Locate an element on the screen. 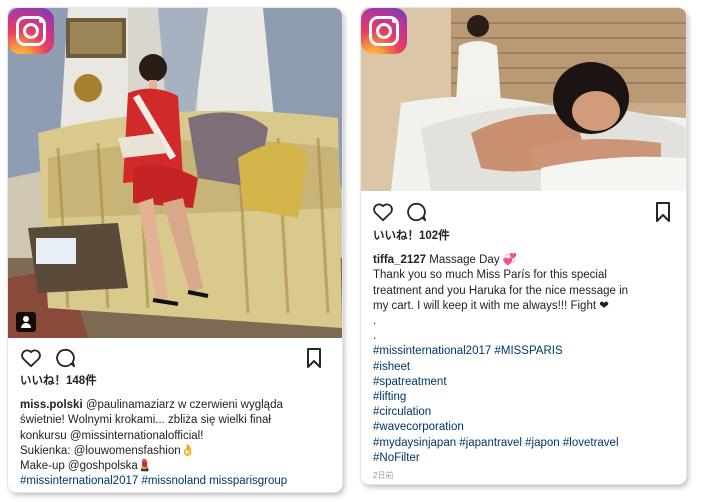 This screenshot has height=502, width=703. hashtag-line: #wavecorporation is located at coordinates (525, 427).